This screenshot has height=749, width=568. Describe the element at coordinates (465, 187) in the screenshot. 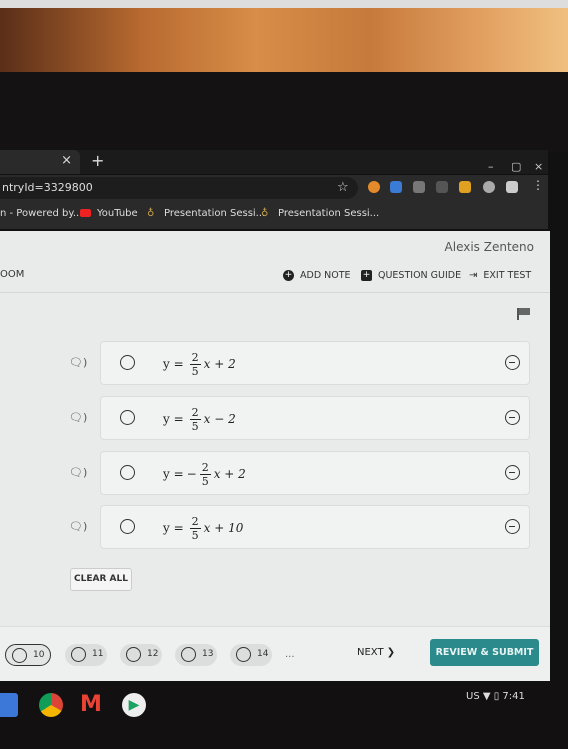

I see `thumbs-up-icon` at that location.